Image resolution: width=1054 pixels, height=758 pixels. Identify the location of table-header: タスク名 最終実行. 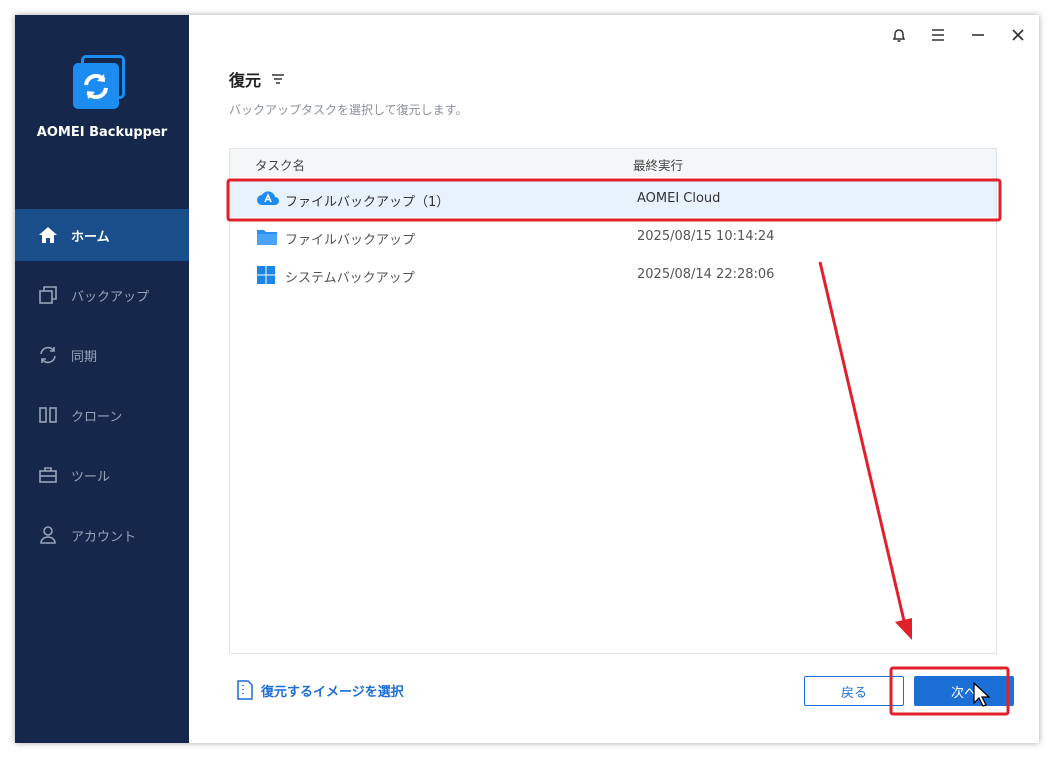
(613, 163).